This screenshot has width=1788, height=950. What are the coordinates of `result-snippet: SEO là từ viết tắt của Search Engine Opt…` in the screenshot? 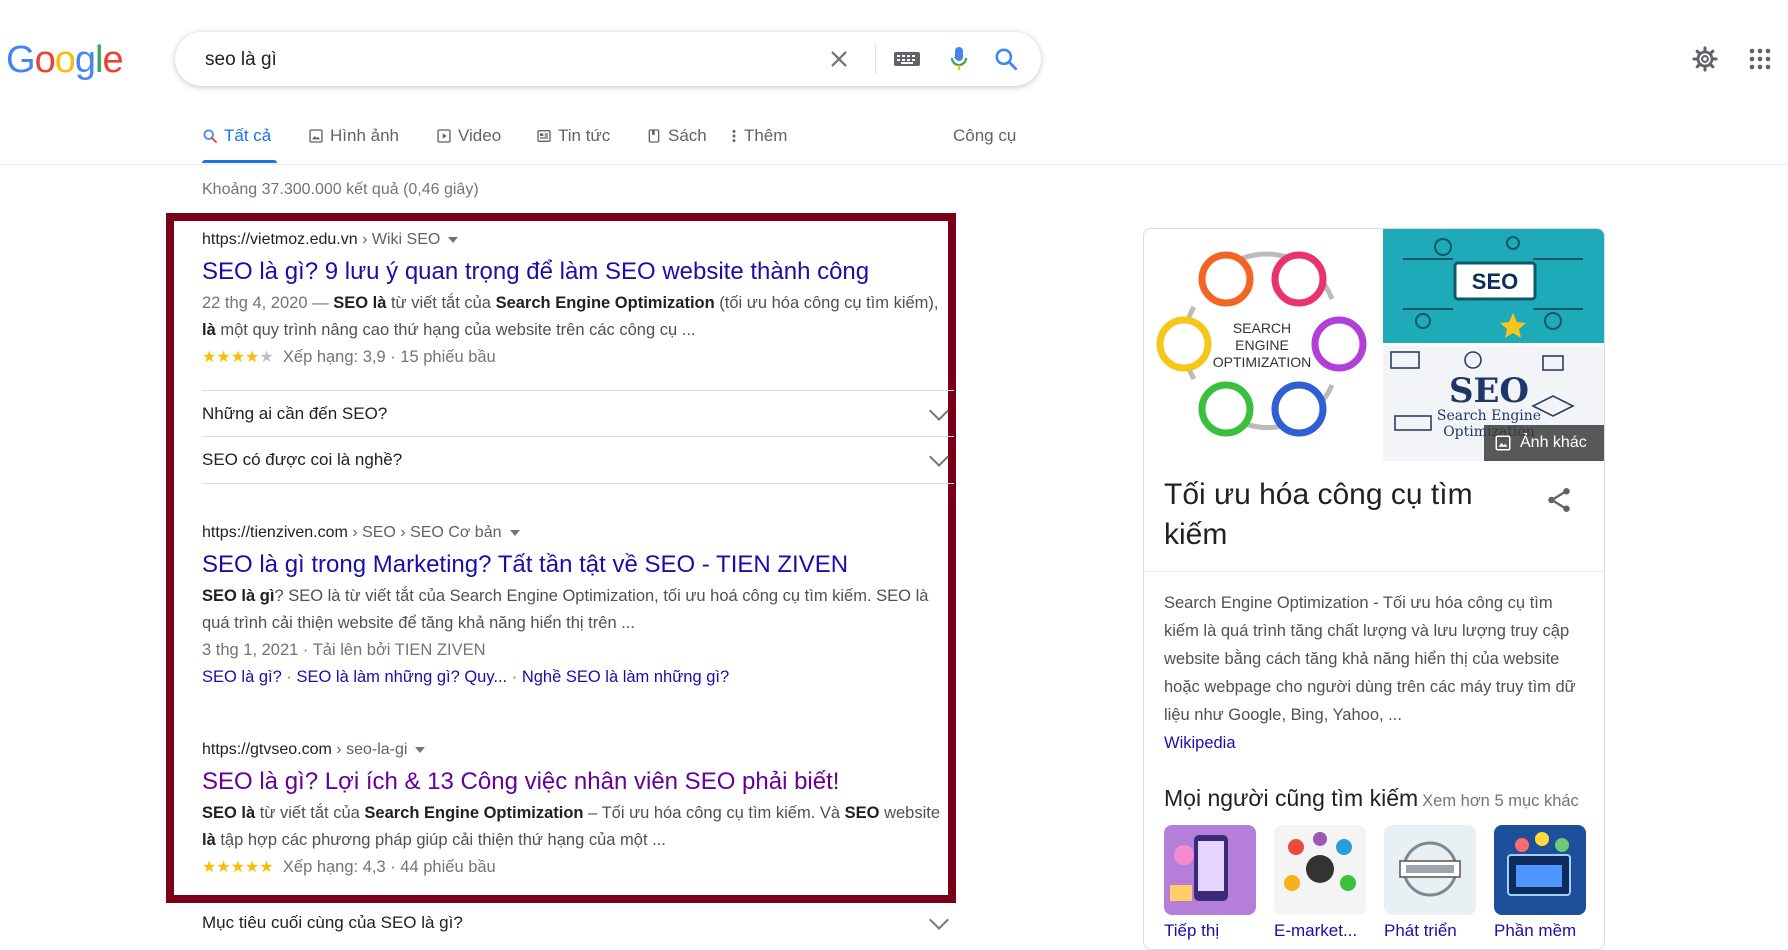 It's located at (572, 827).